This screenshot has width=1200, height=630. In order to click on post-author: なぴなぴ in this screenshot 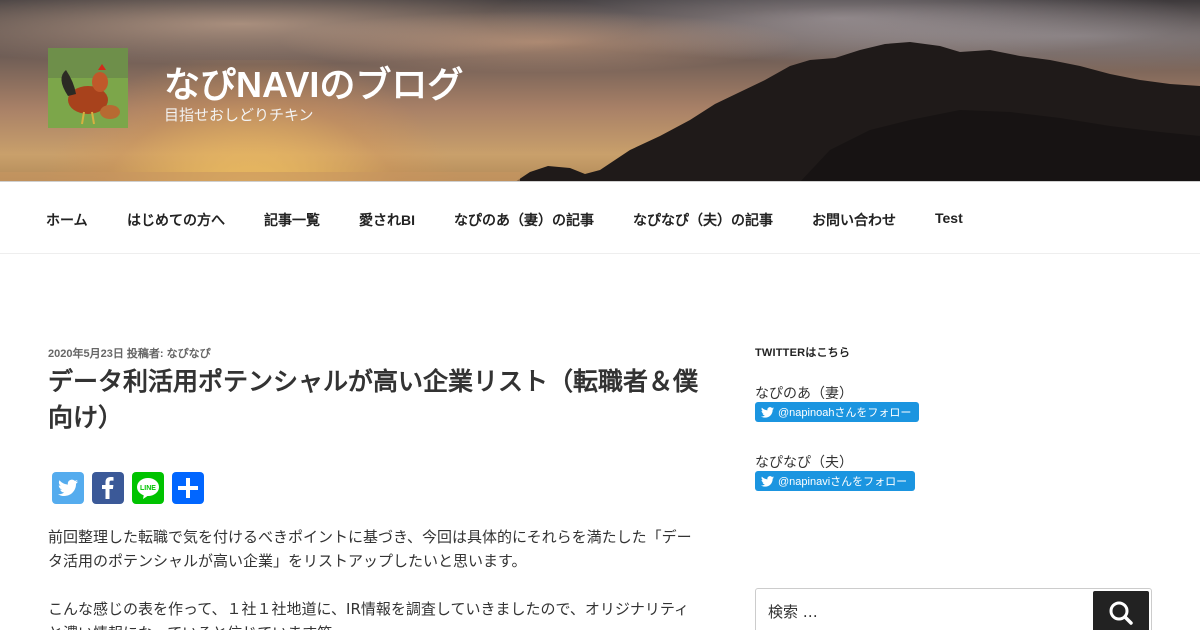, I will do `click(189, 354)`.